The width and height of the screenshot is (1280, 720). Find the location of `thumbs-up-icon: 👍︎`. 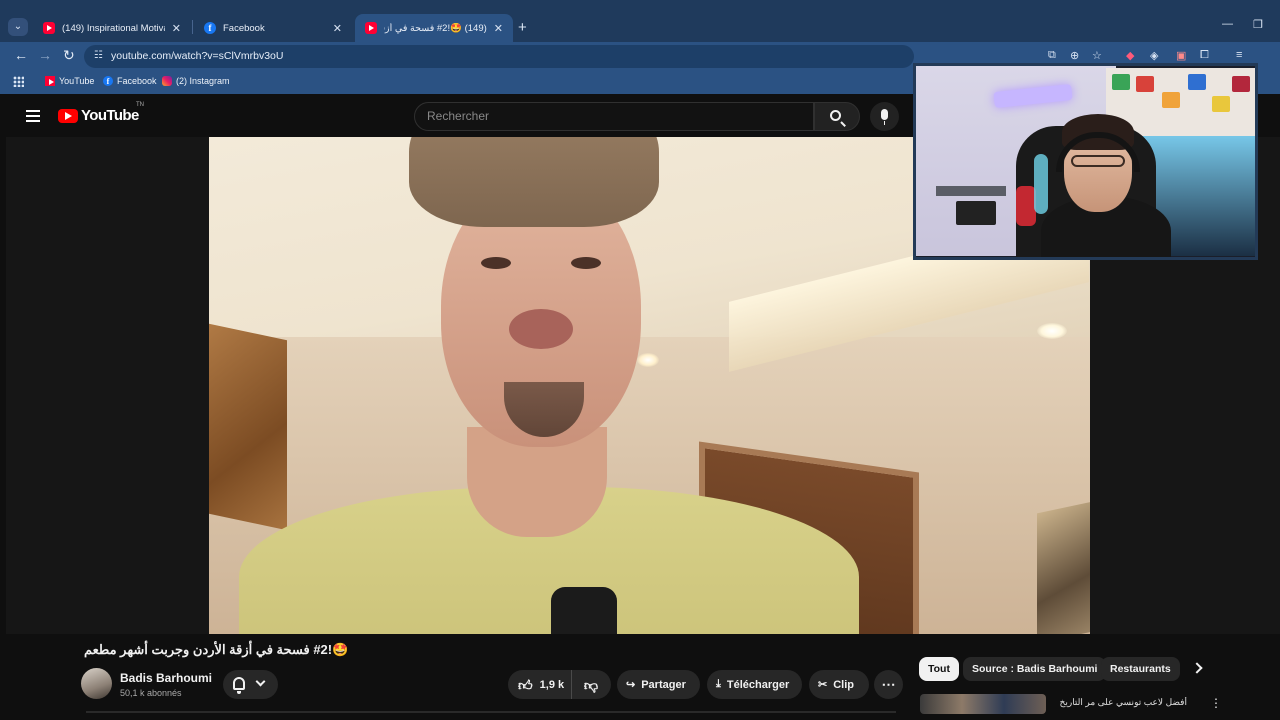

thumbs-up-icon: 👍︎ is located at coordinates (525, 684).